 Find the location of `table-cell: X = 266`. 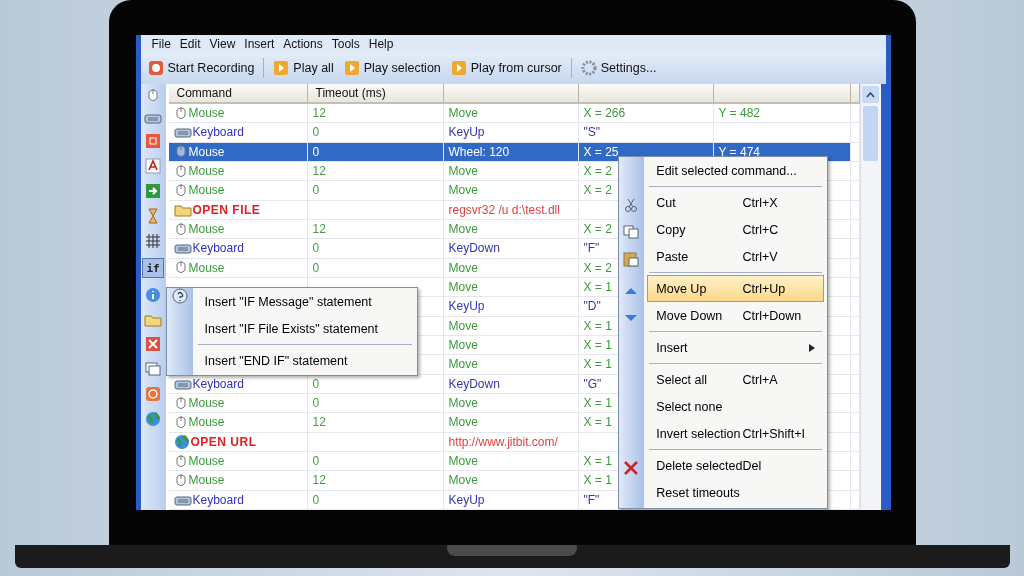

table-cell: X = 266 is located at coordinates (604, 113).